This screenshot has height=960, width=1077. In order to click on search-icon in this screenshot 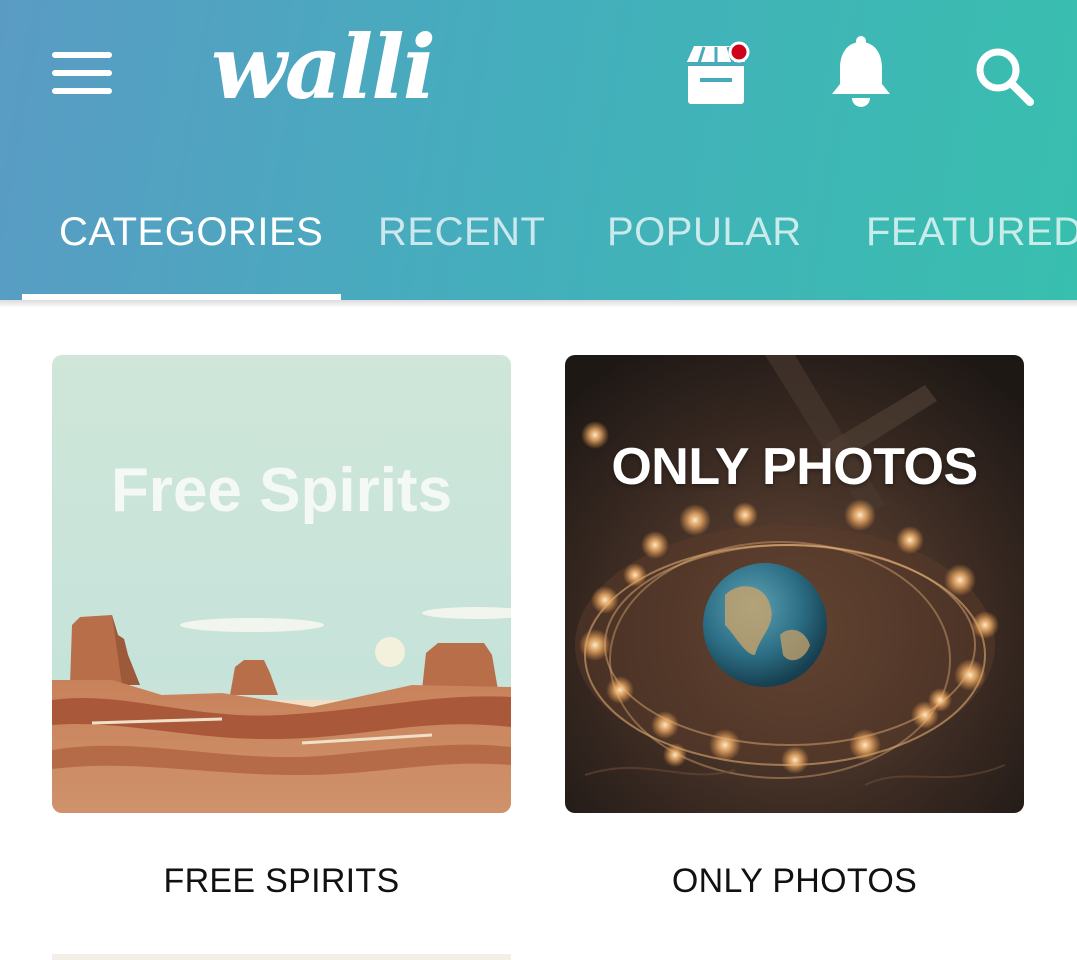, I will do `click(1005, 77)`.